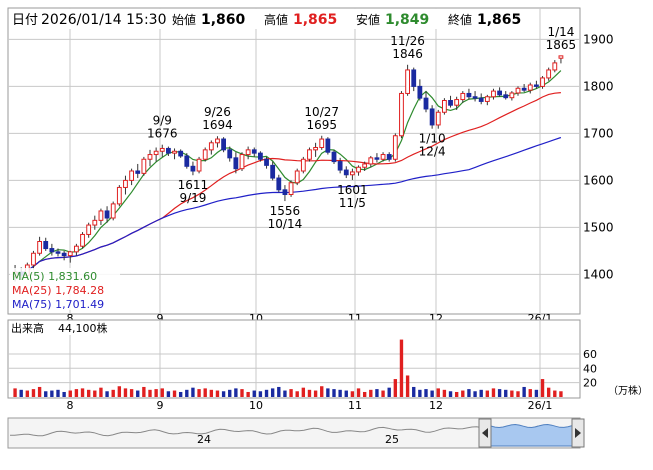 The height and width of the screenshot is (470, 653). Describe the element at coordinates (598, 39) in the screenshot. I see `price-y-tick: 1900` at that location.